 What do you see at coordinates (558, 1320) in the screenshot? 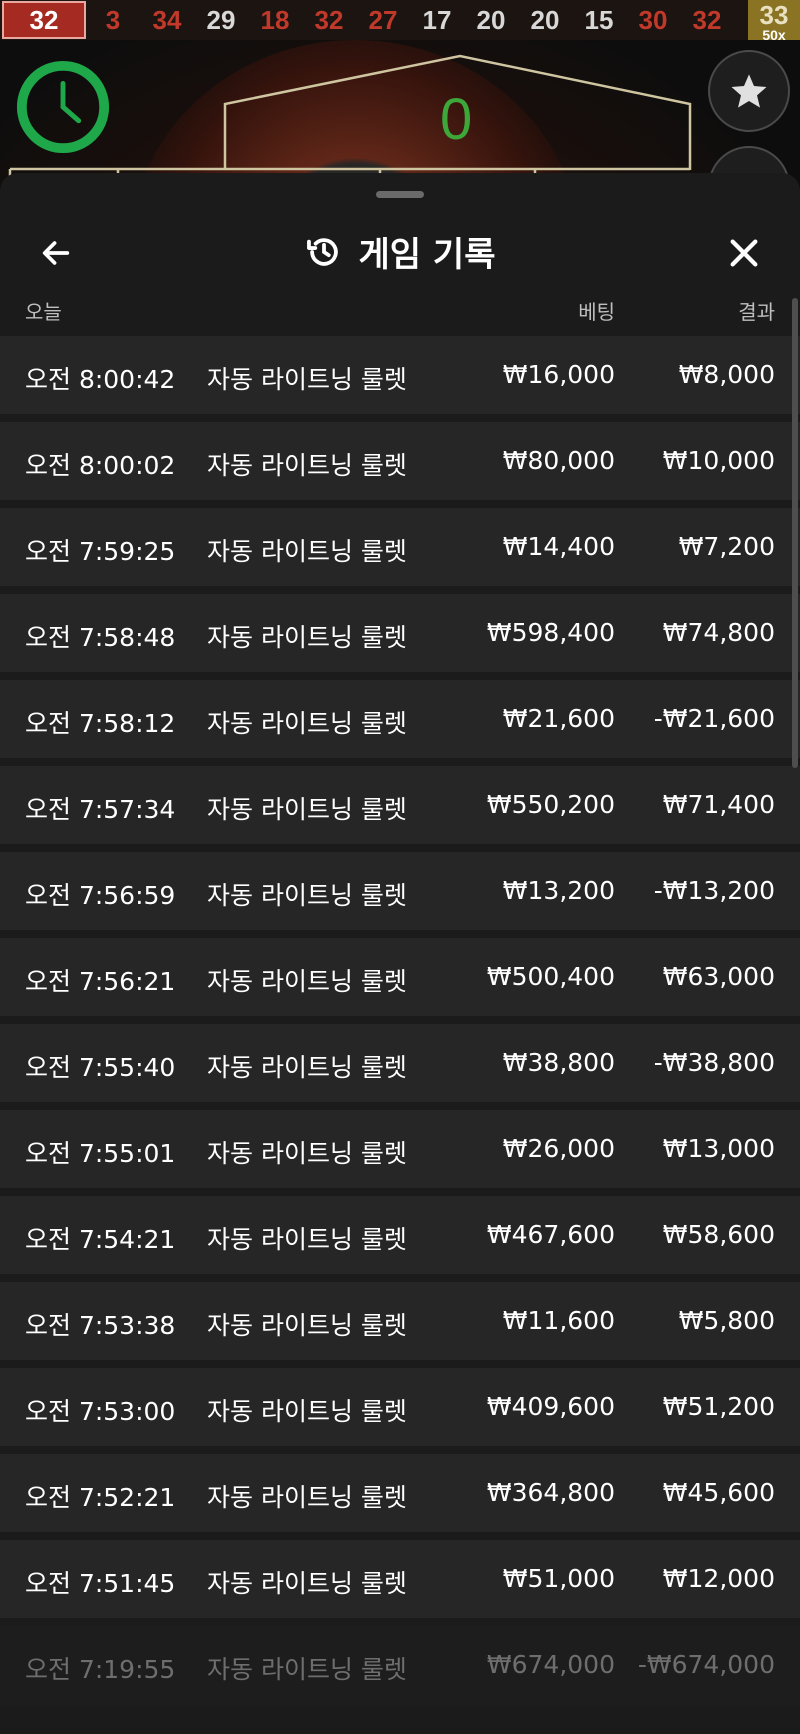
I see `bet-amount: ₩11,600` at bounding box center [558, 1320].